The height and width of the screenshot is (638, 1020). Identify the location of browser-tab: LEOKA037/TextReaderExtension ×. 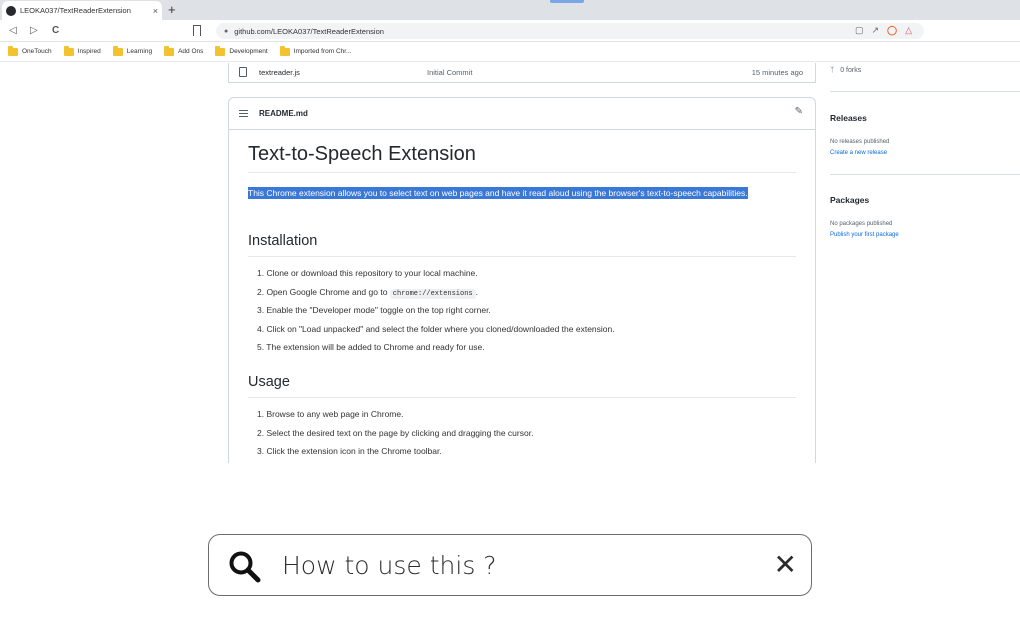
(82, 10).